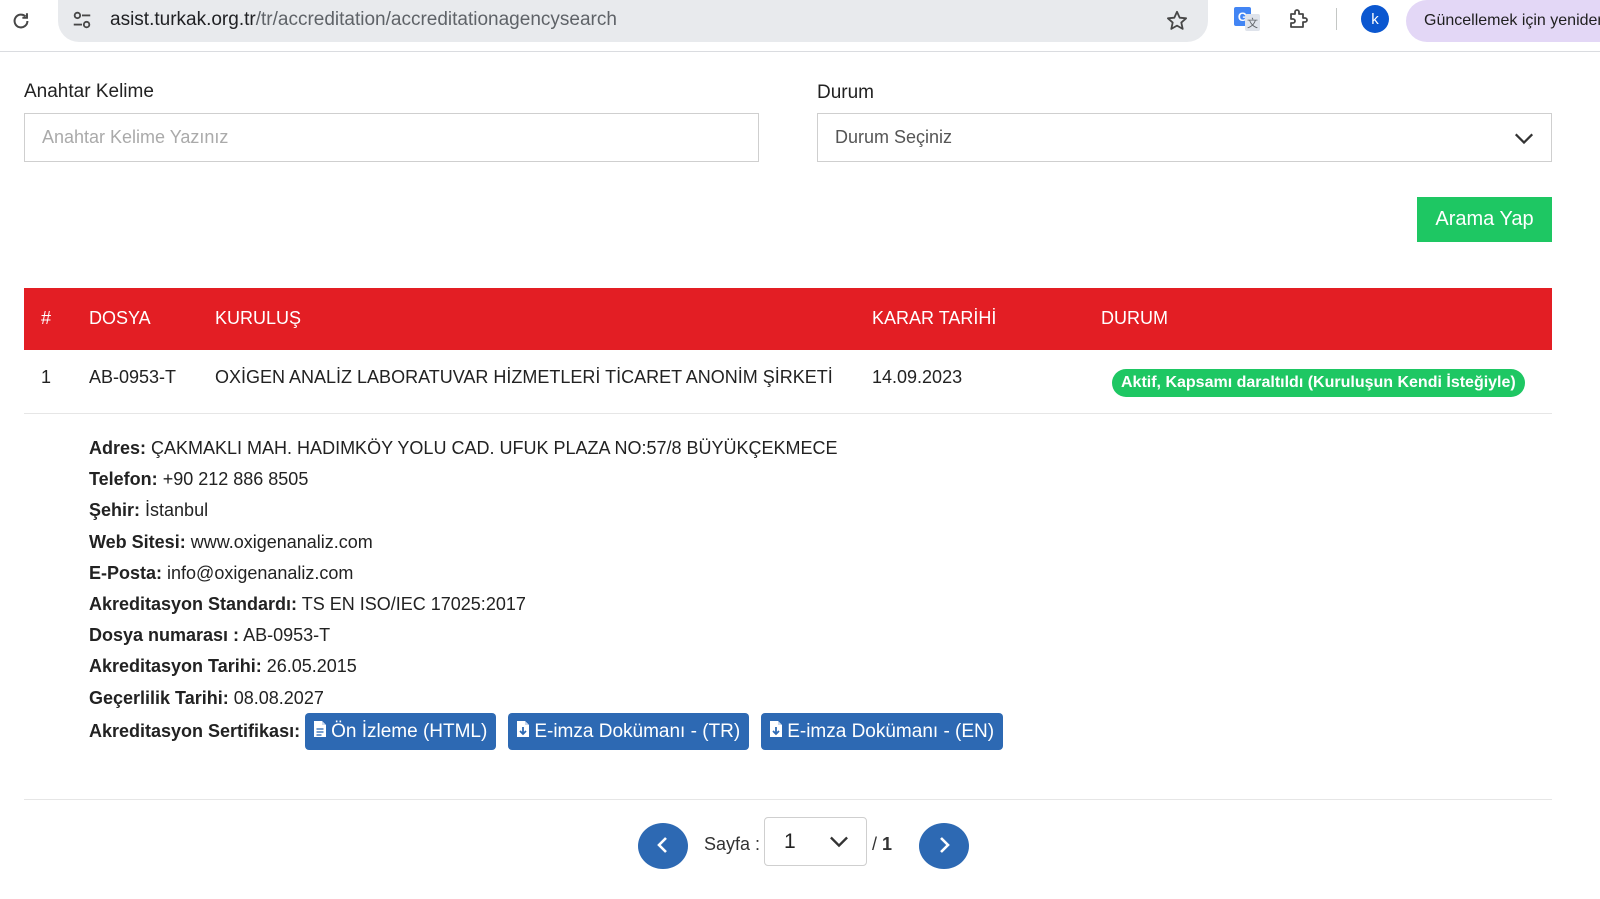 This screenshot has height=899, width=1600. What do you see at coordinates (1484, 219) in the screenshot?
I see `search-button: Arama Yap` at bounding box center [1484, 219].